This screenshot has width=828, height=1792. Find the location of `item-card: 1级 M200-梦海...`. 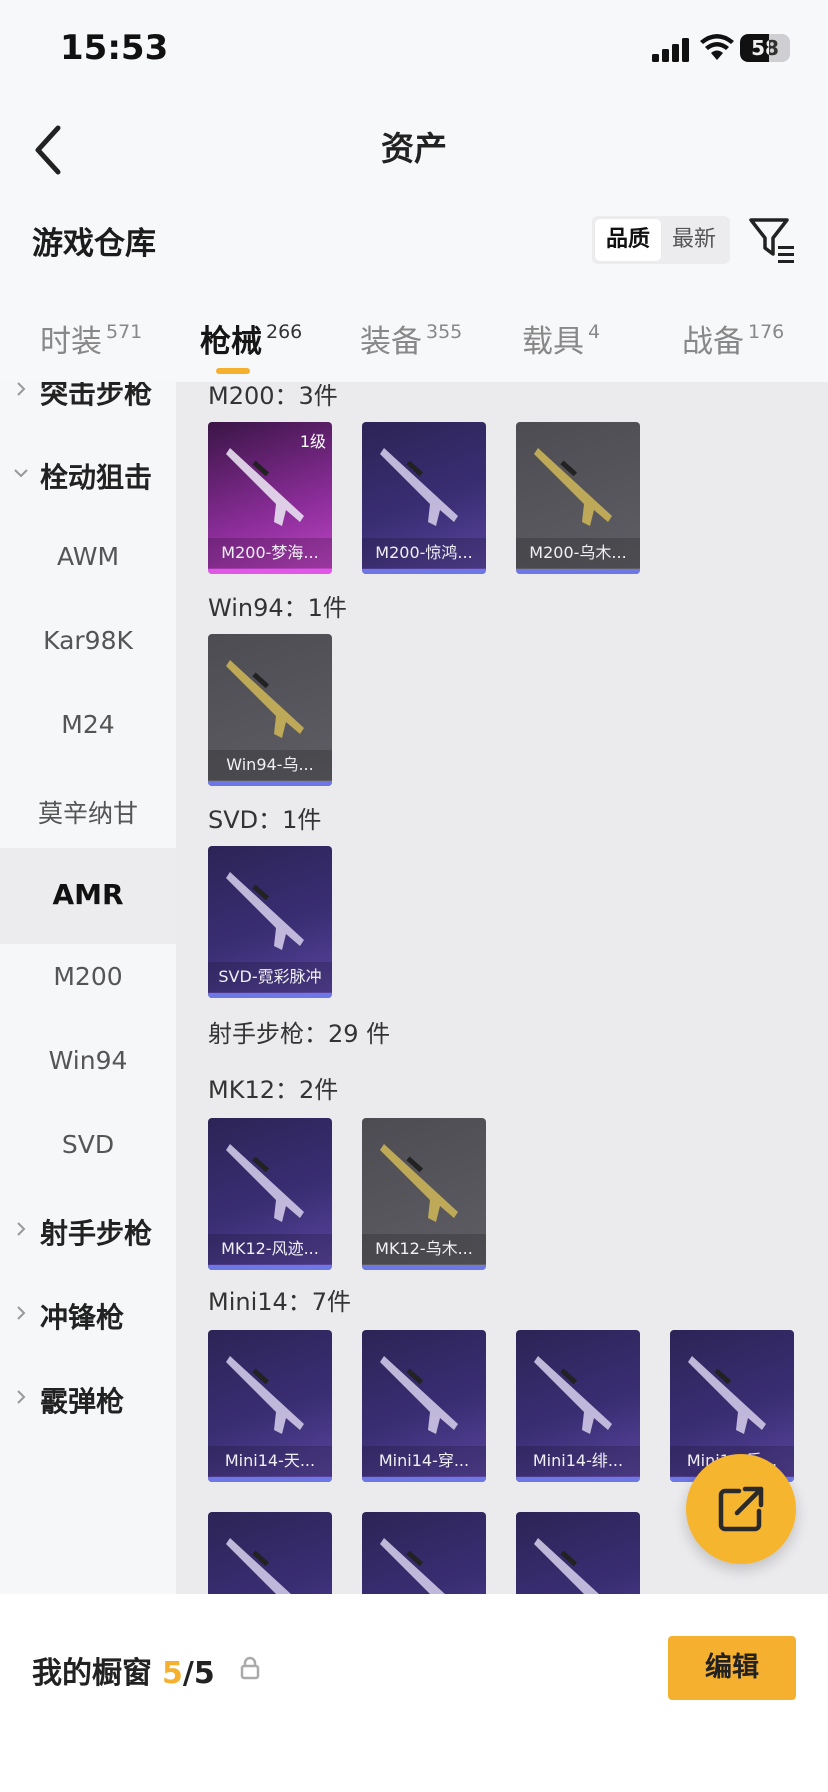

item-card: 1级 M200-梦海... is located at coordinates (270, 498).